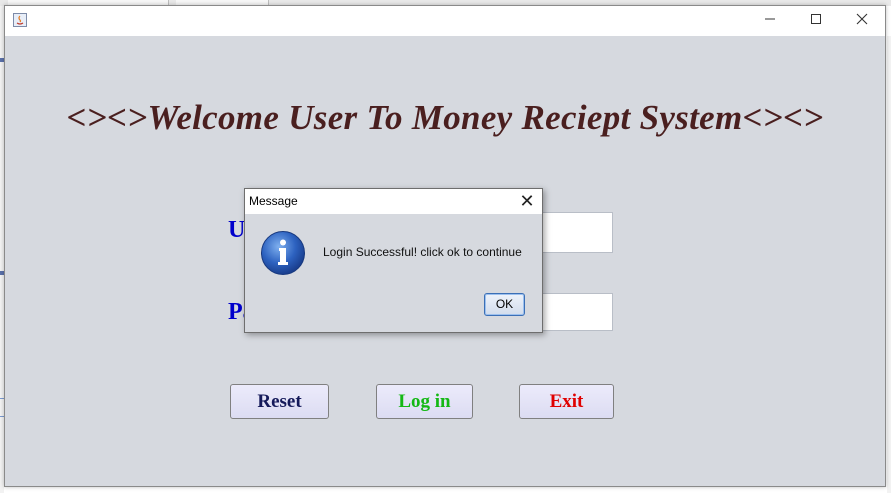  I want to click on minimize-icon, so click(770, 21).